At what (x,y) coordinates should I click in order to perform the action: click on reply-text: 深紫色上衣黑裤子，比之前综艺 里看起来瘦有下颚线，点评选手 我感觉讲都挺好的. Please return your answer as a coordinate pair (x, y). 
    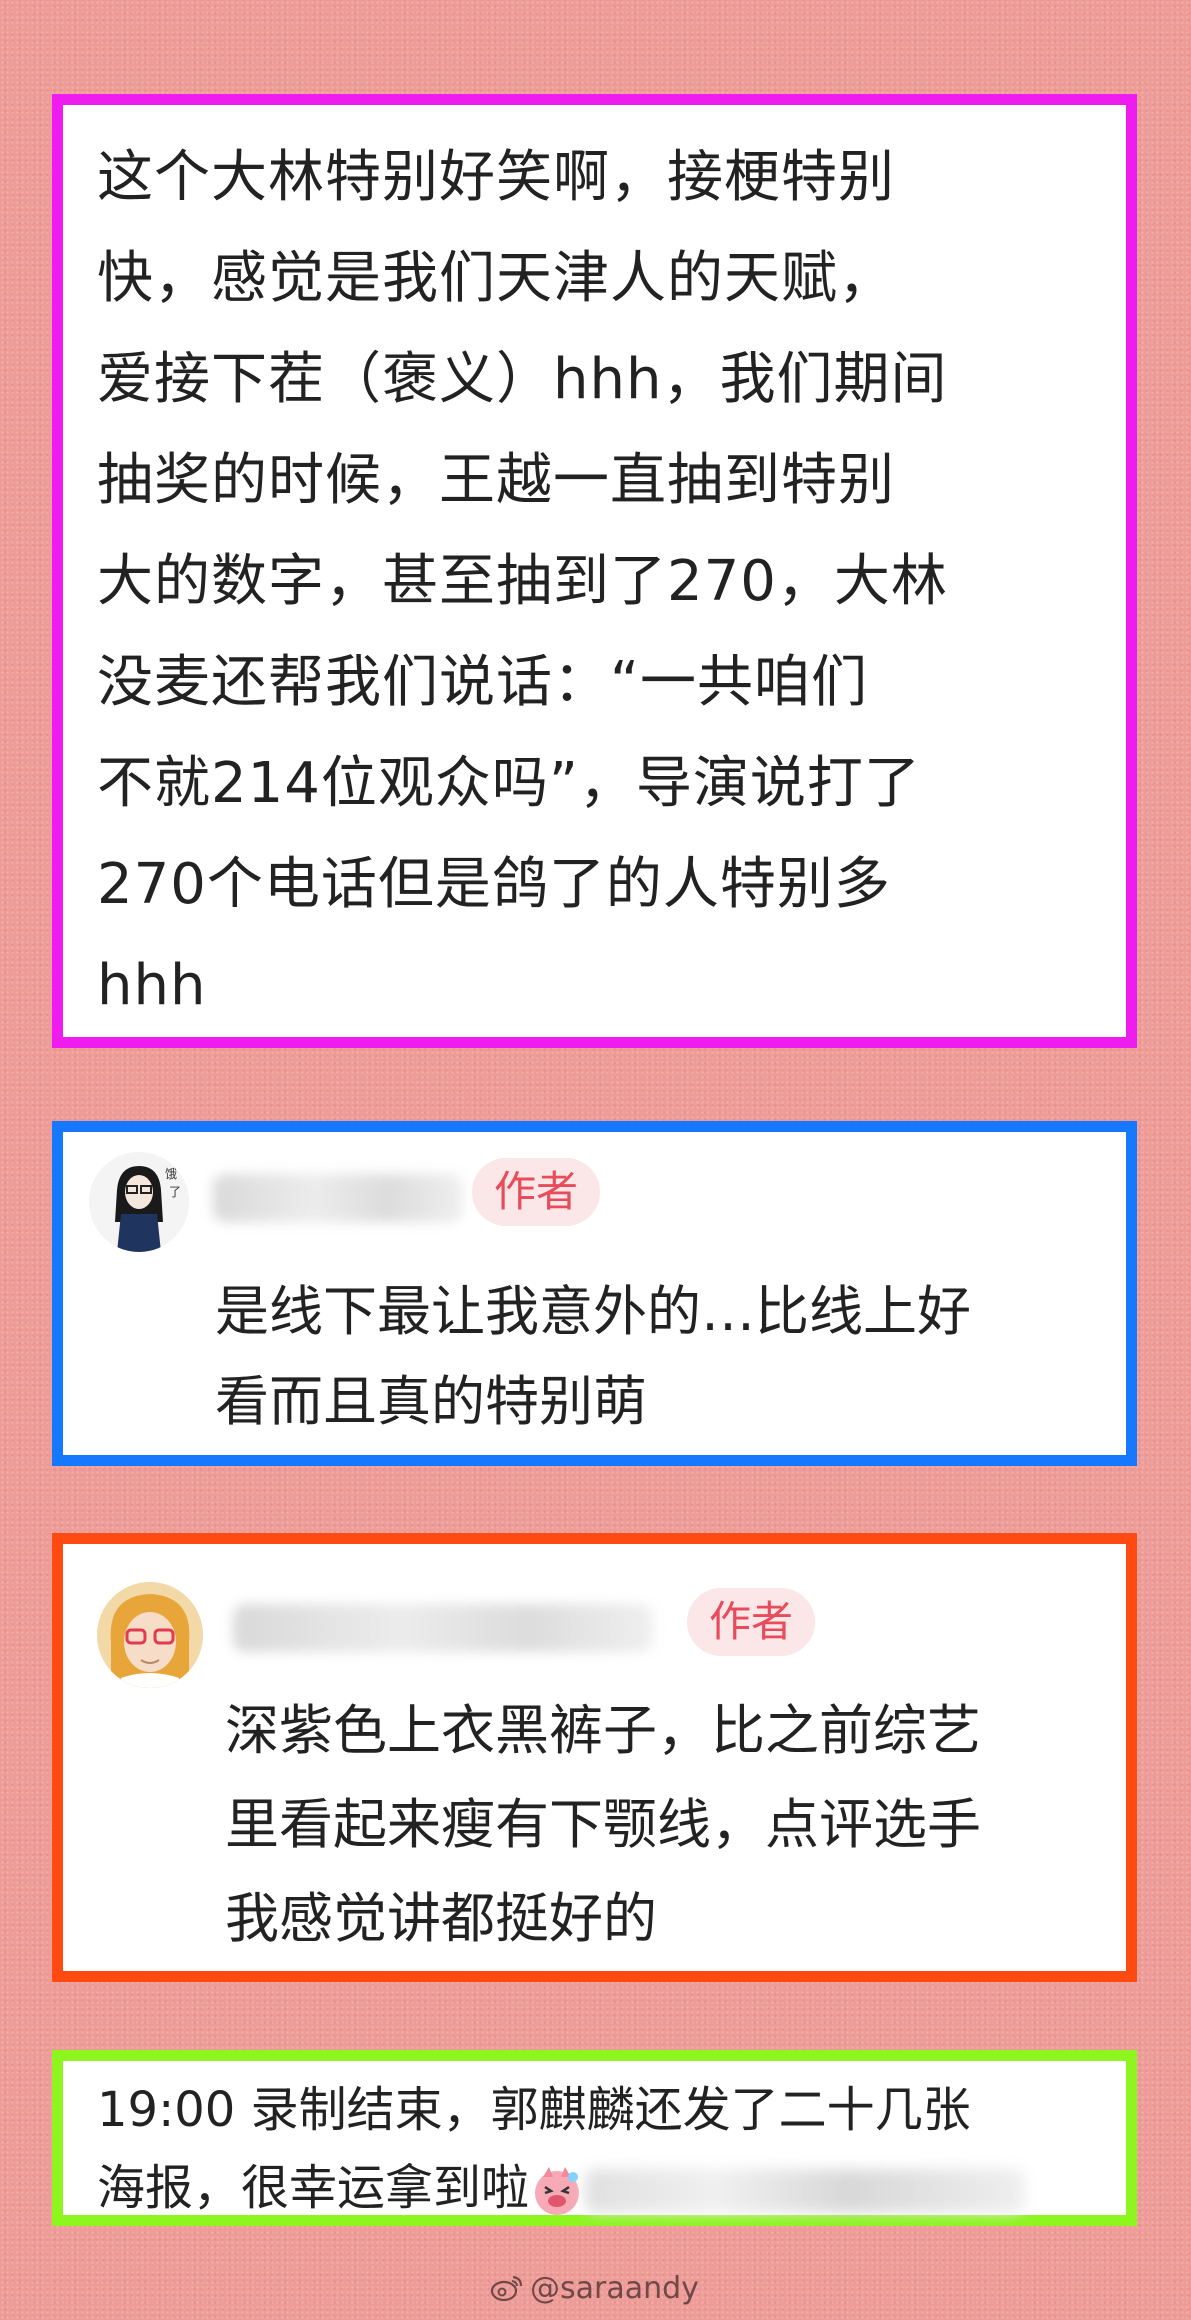
    Looking at the image, I should click on (675, 1825).